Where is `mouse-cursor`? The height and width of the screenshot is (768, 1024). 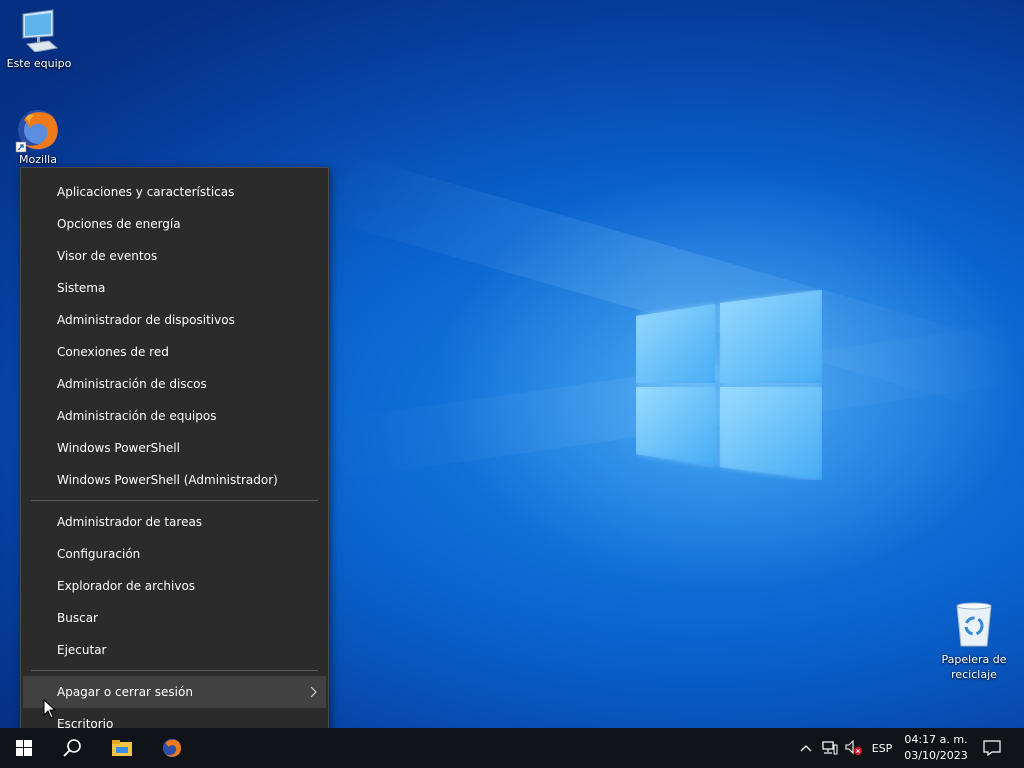
mouse-cursor is located at coordinates (50, 709).